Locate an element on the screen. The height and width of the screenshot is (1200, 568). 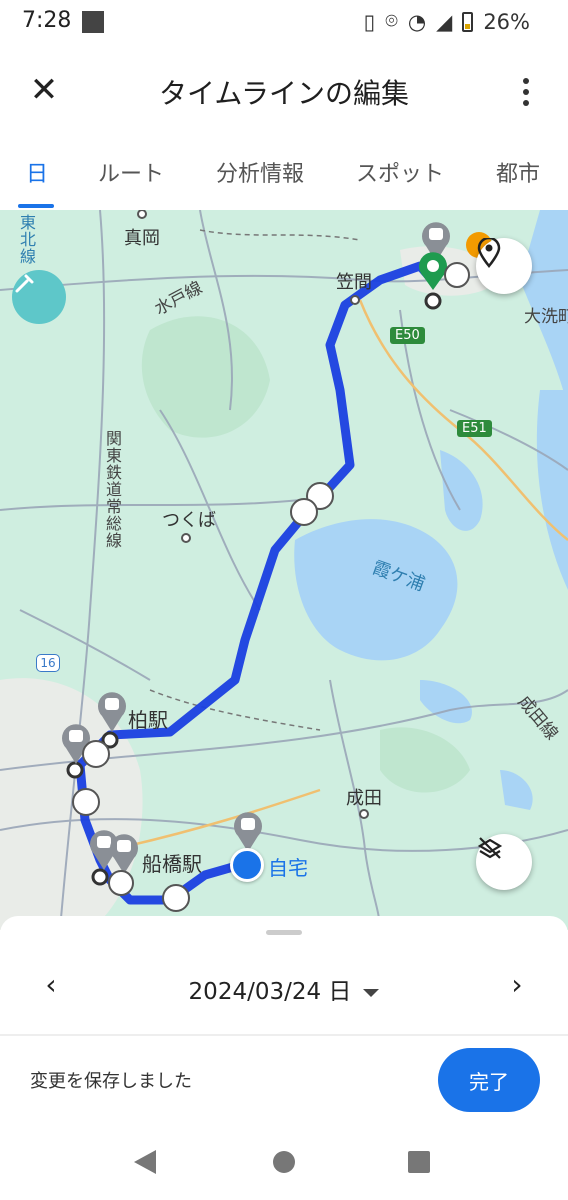
wifi-icon: ◔ is located at coordinates (417, 21).